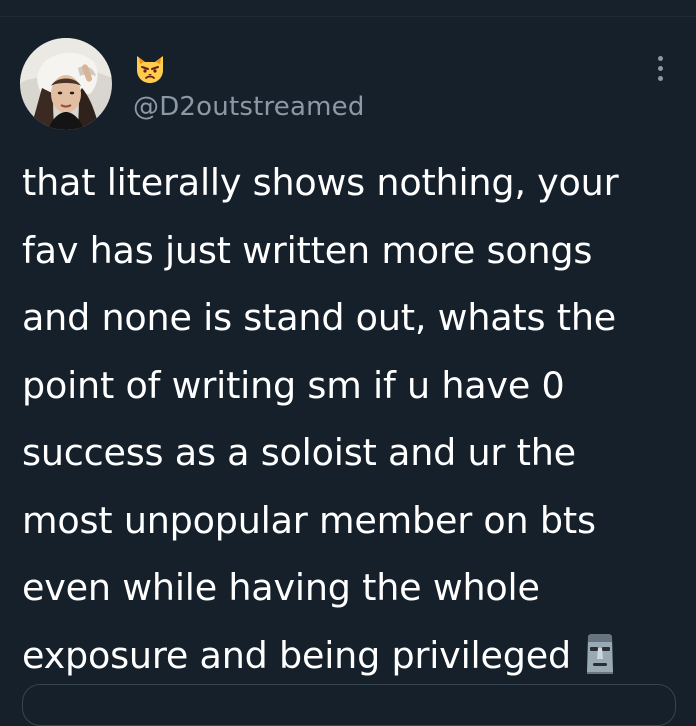 Image resolution: width=696 pixels, height=726 pixels. What do you see at coordinates (150, 69) in the screenshot?
I see `pouting-cat-icon` at bounding box center [150, 69].